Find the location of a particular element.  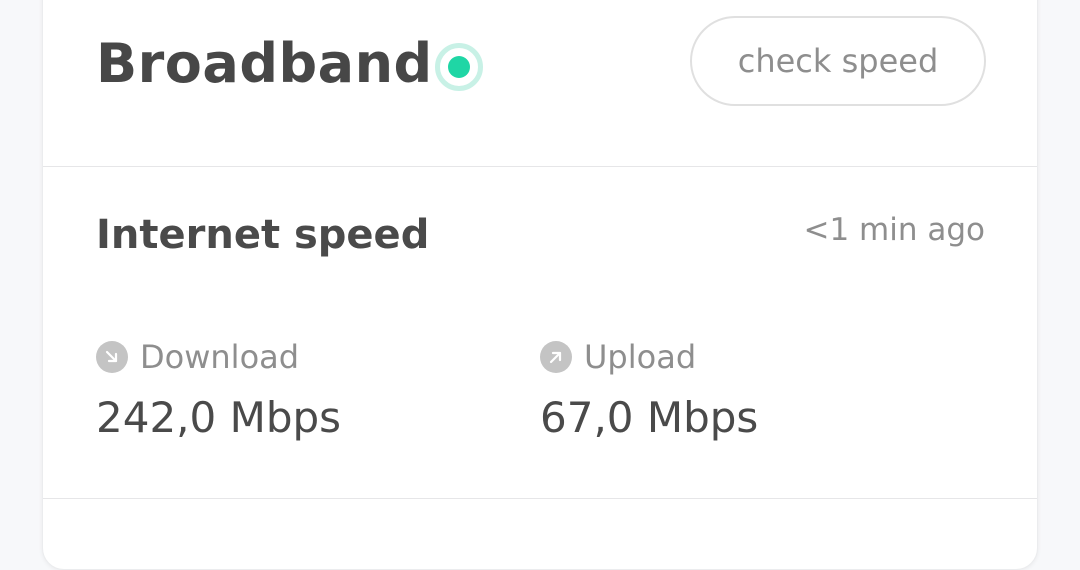

upload-value: 67,0 Mbps is located at coordinates (649, 417).